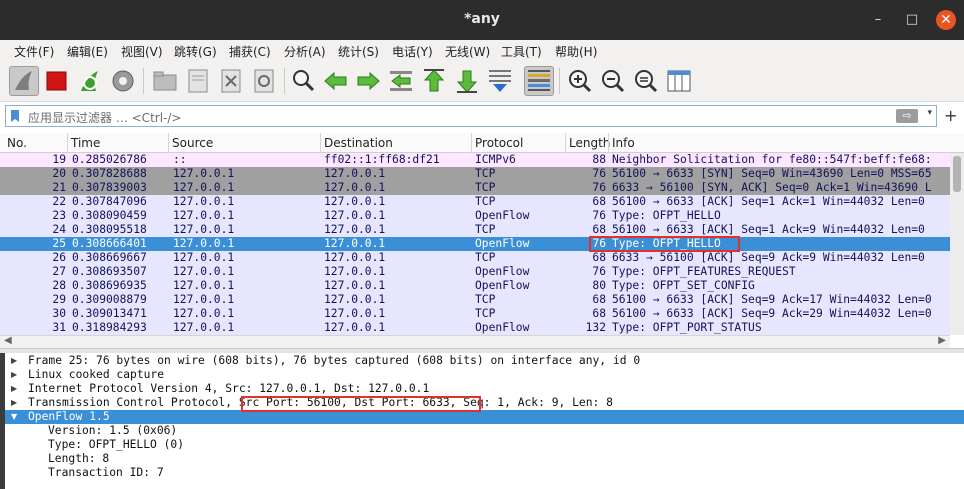 The image size is (964, 489). Describe the element at coordinates (8, 340) in the screenshot. I see `scroll-left-icon: ◀` at that location.